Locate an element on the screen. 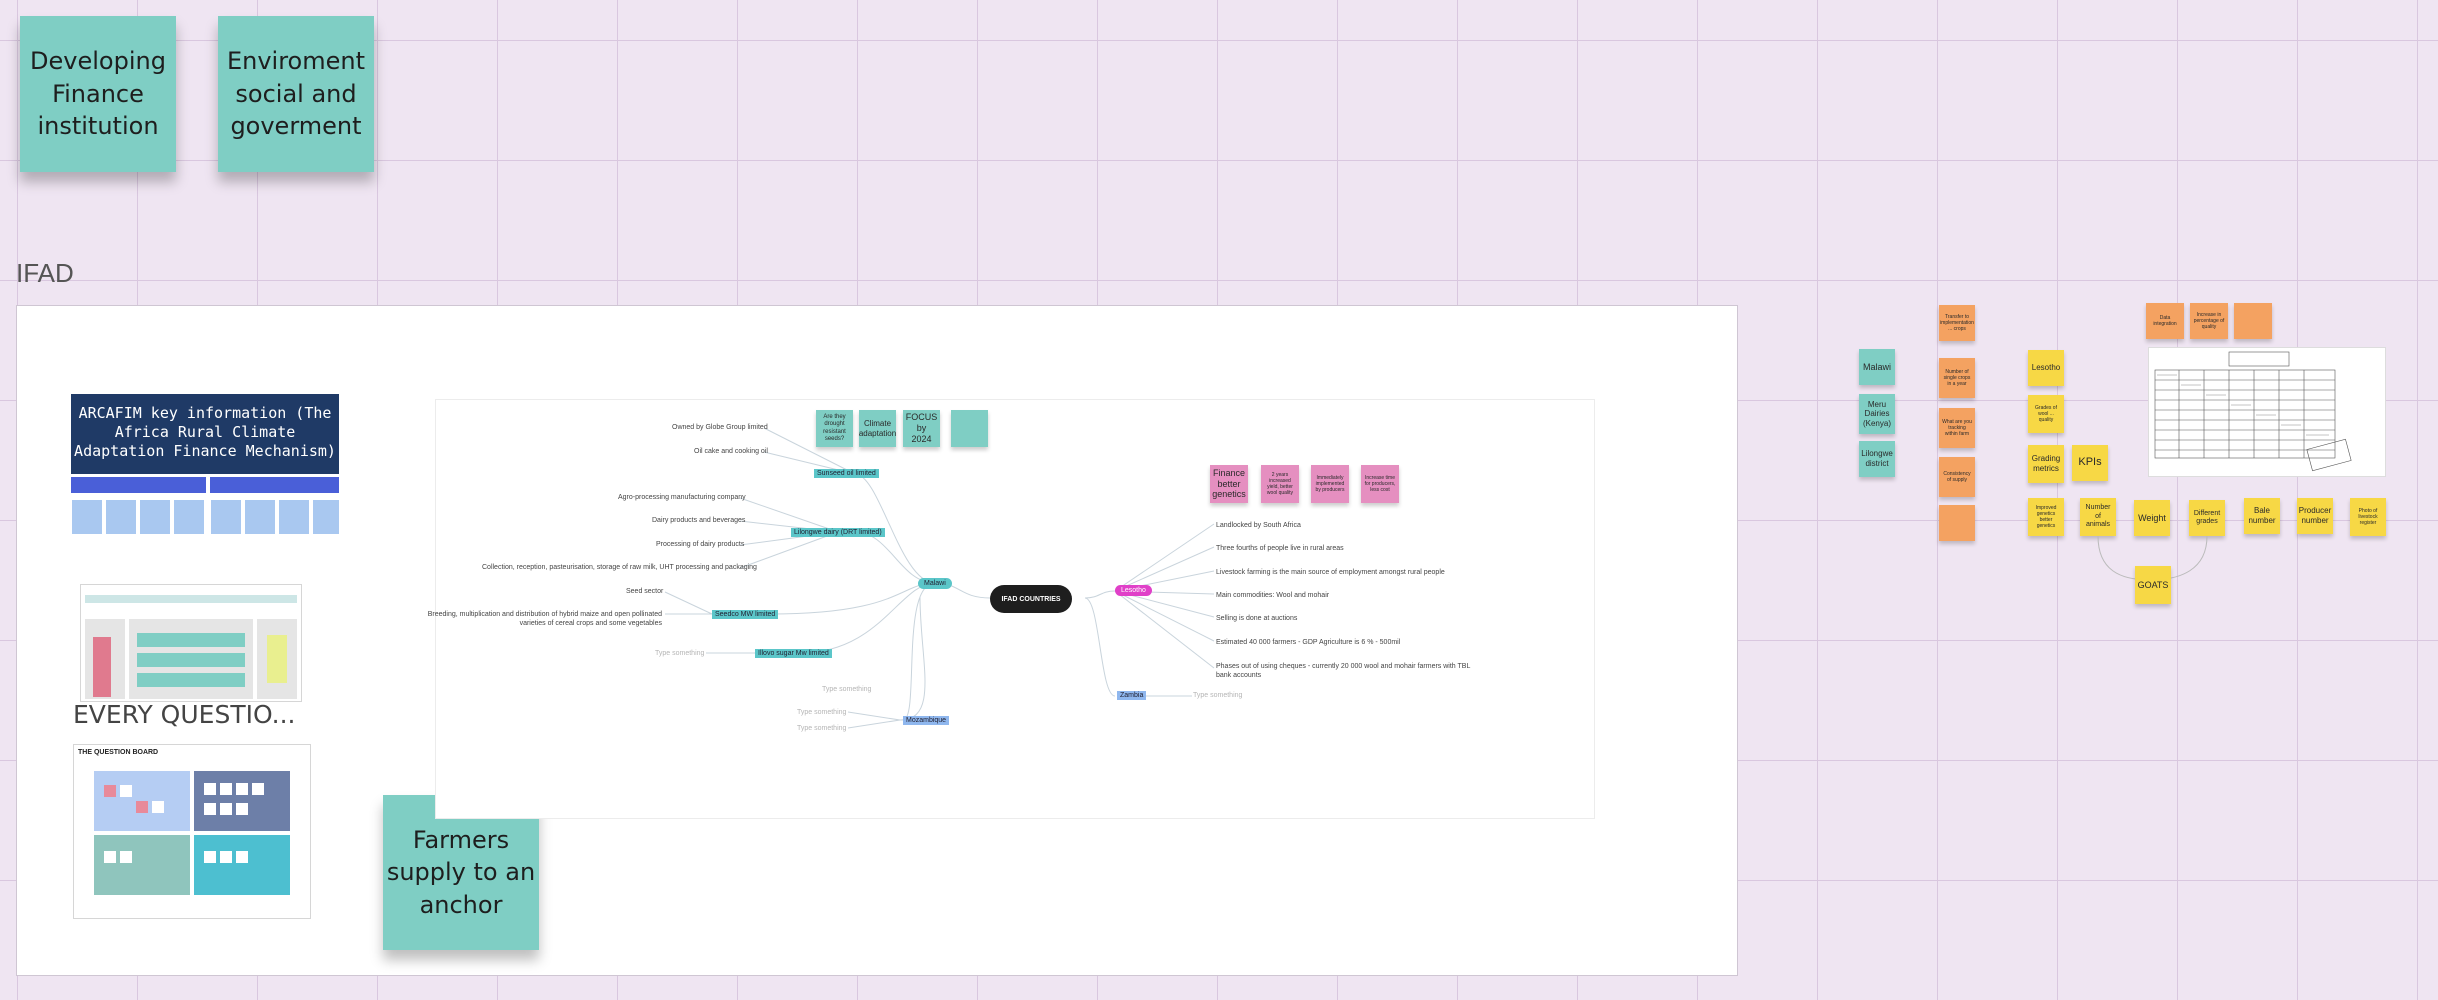  lesotho-leaf: Landlocked by South Africa is located at coordinates (1258, 525).